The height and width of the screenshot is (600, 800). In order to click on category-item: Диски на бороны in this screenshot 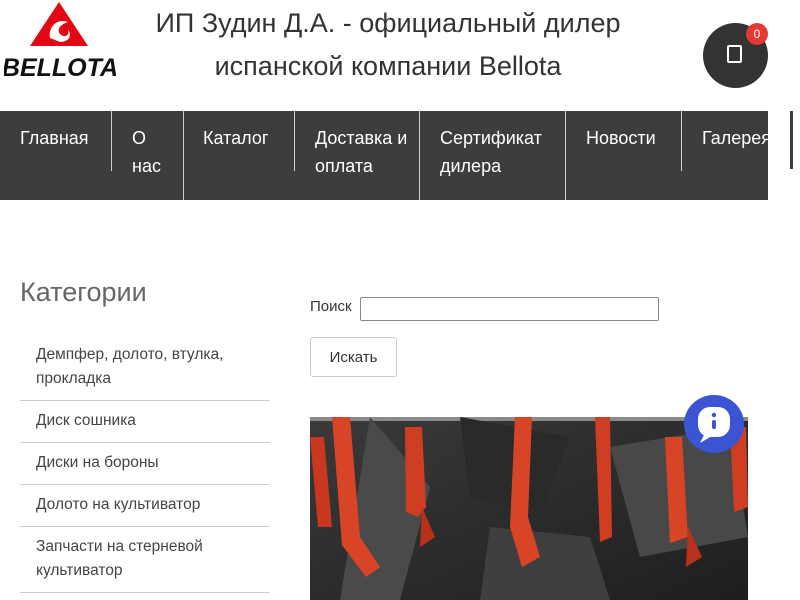, I will do `click(145, 464)`.